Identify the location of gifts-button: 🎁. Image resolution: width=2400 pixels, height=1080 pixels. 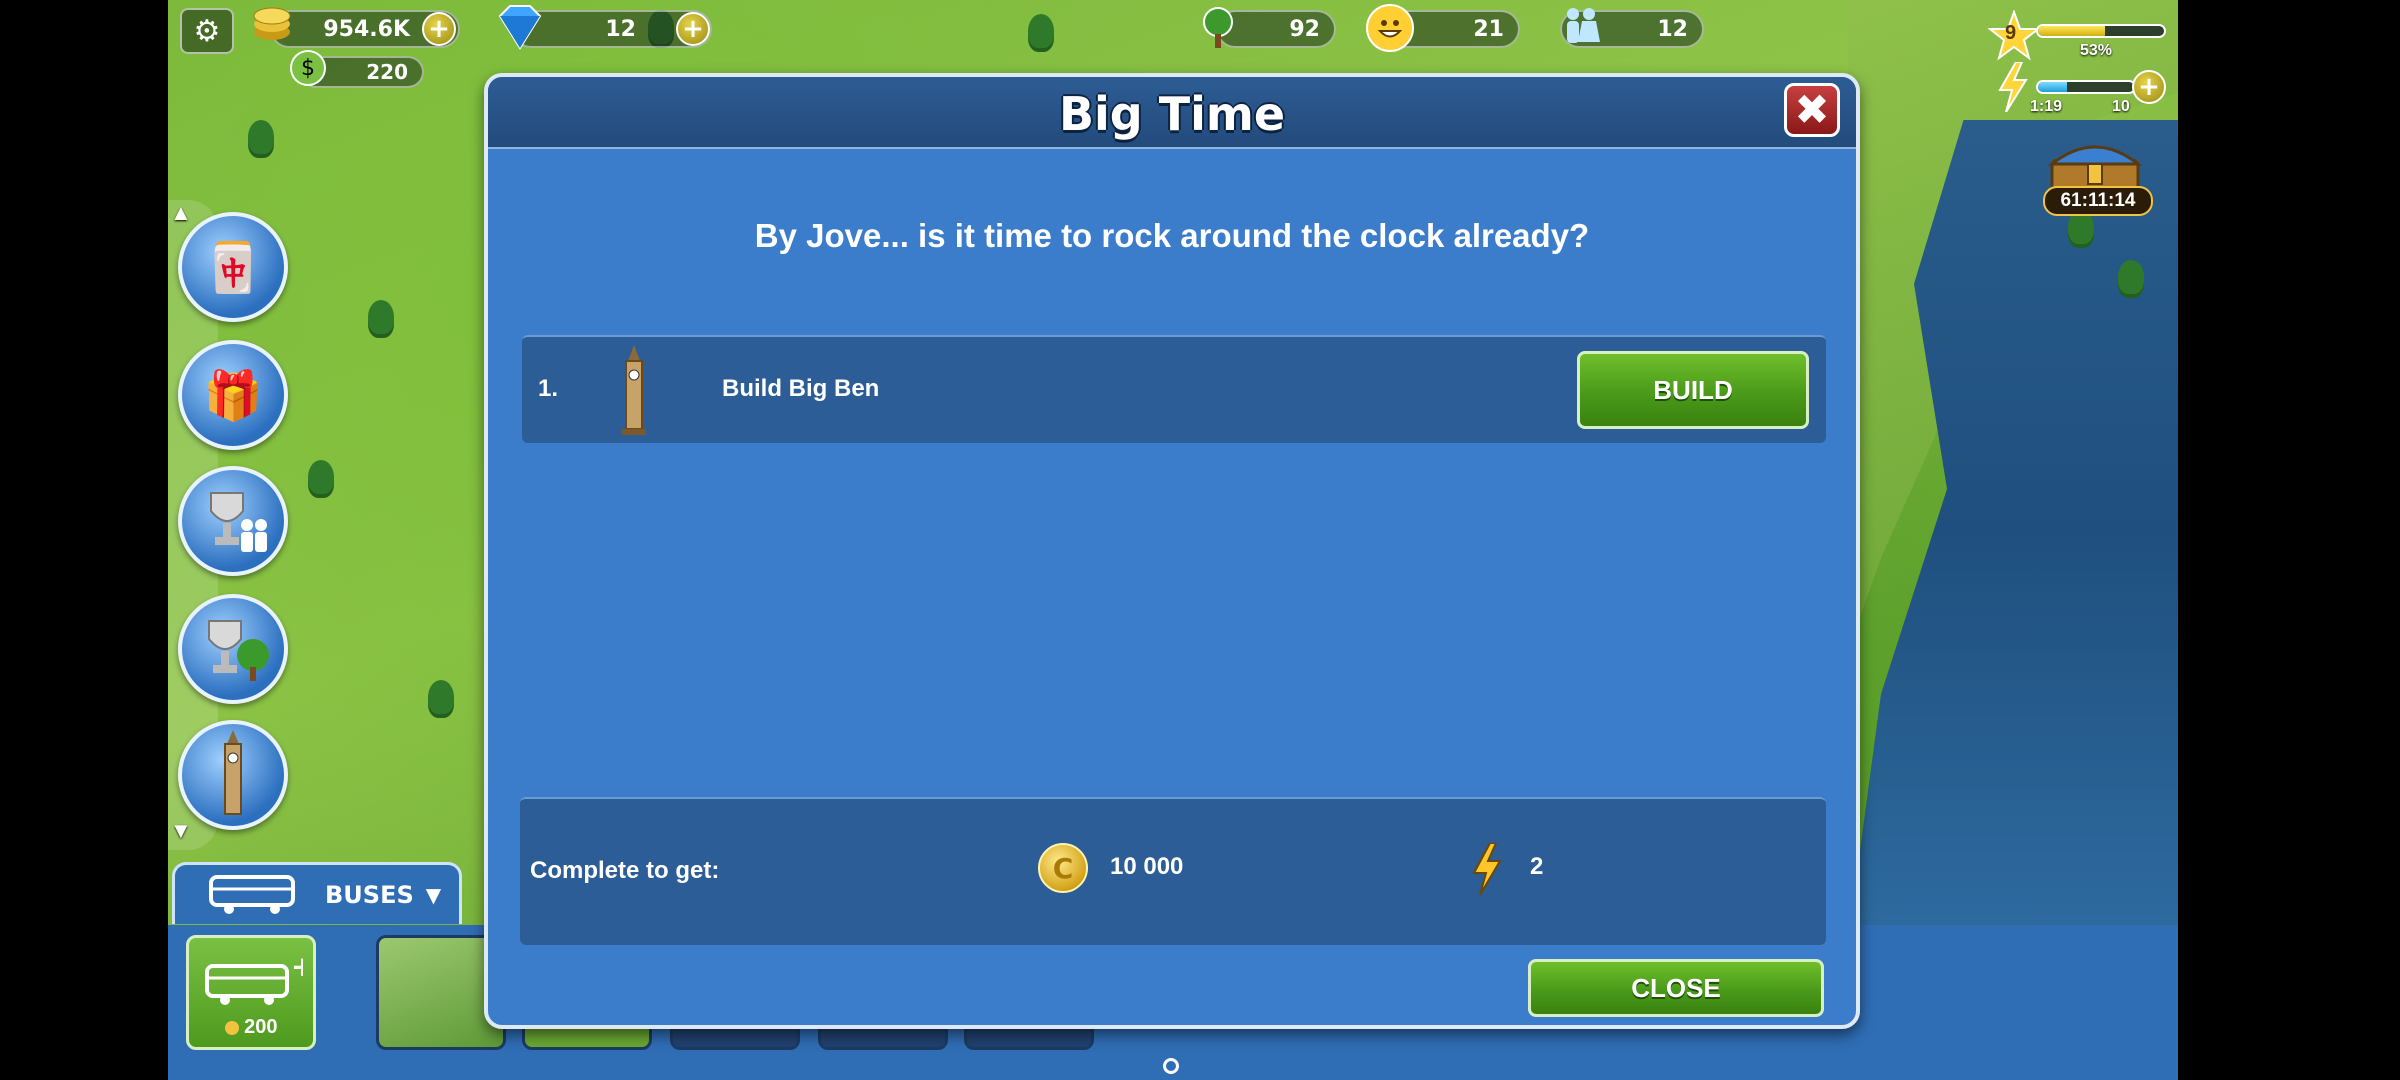
(233, 395).